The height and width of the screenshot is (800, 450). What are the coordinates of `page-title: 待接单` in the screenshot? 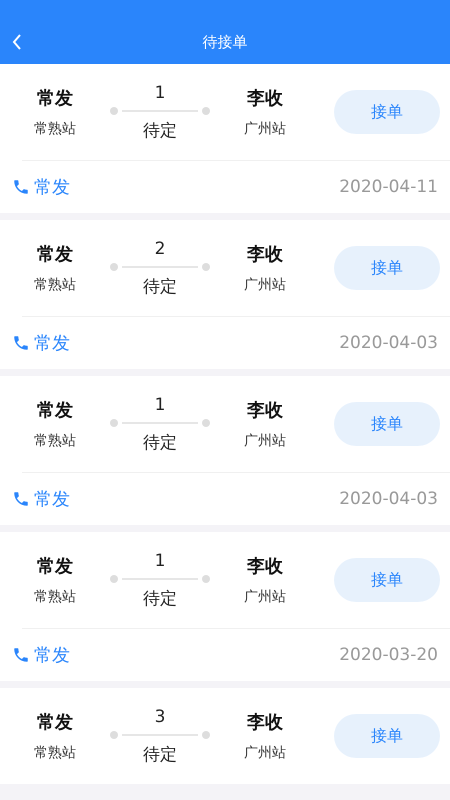 It's located at (225, 42).